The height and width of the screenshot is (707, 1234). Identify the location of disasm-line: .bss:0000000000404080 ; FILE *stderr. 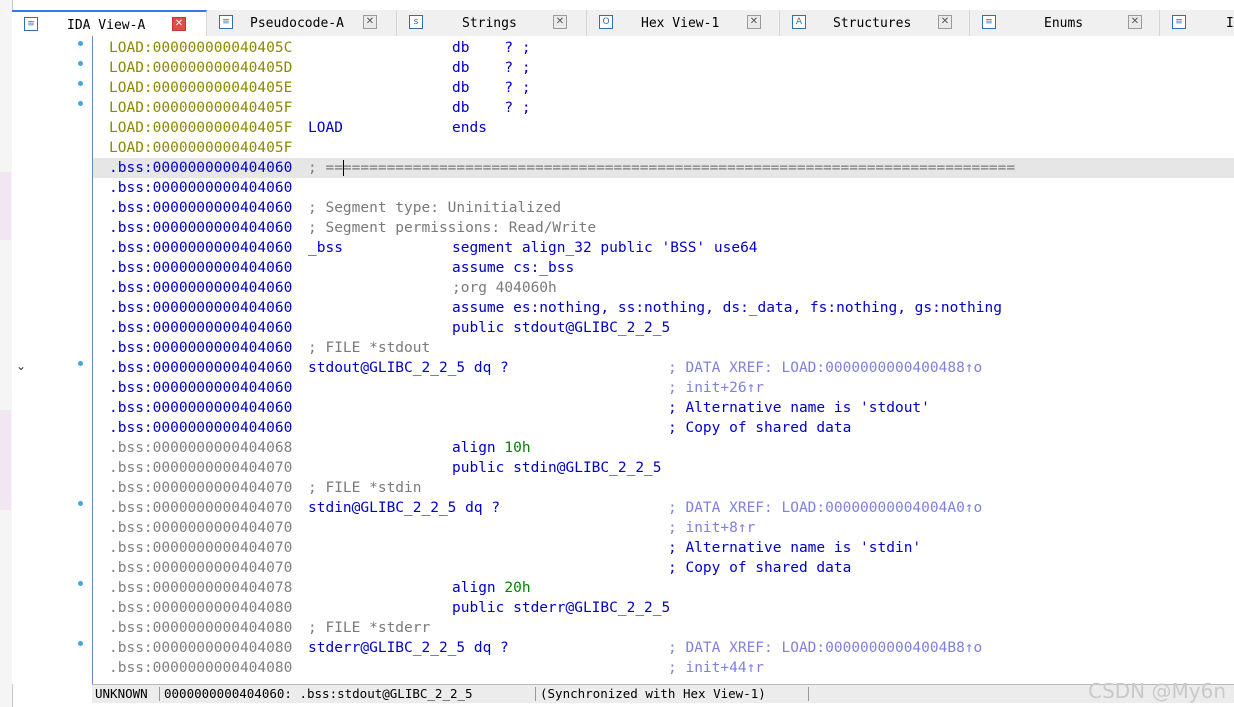
(663, 628).